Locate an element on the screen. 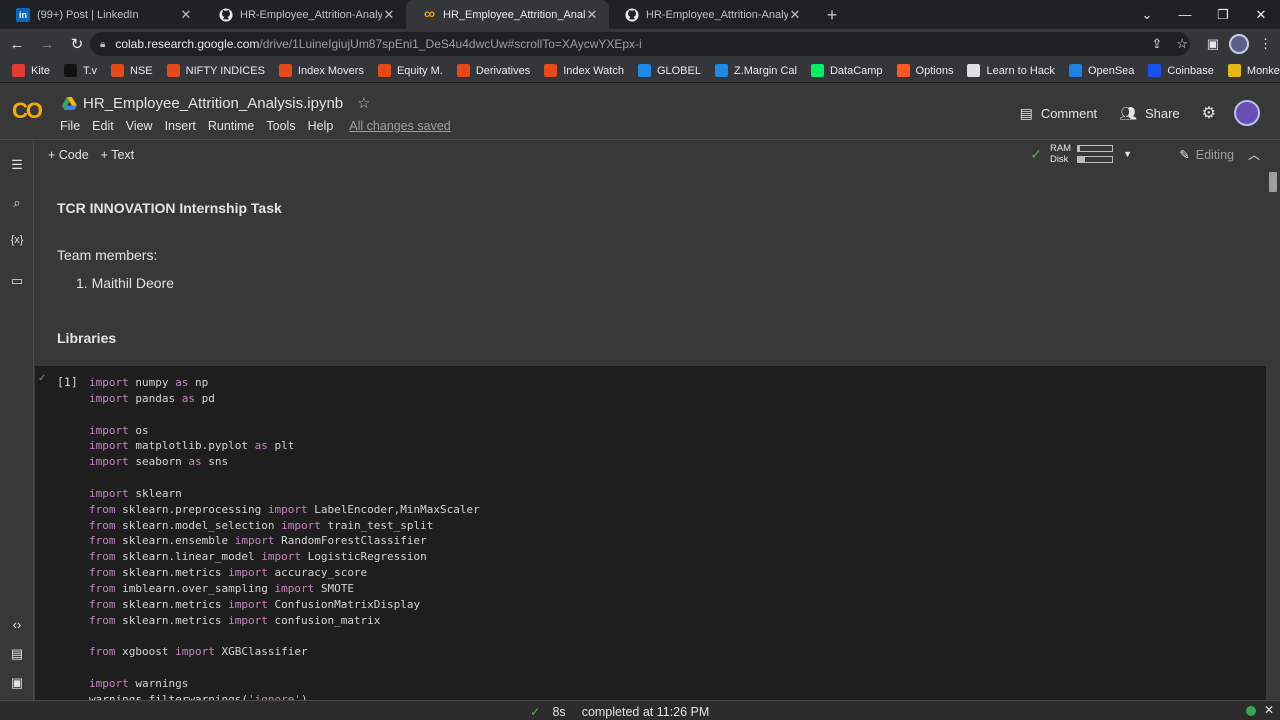  bookmark-label: Monkeytype is located at coordinates (1263, 70).